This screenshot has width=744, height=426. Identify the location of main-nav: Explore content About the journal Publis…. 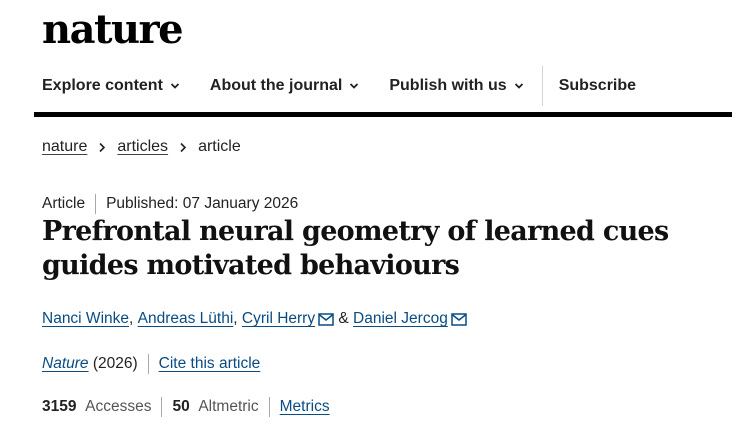
(354, 86).